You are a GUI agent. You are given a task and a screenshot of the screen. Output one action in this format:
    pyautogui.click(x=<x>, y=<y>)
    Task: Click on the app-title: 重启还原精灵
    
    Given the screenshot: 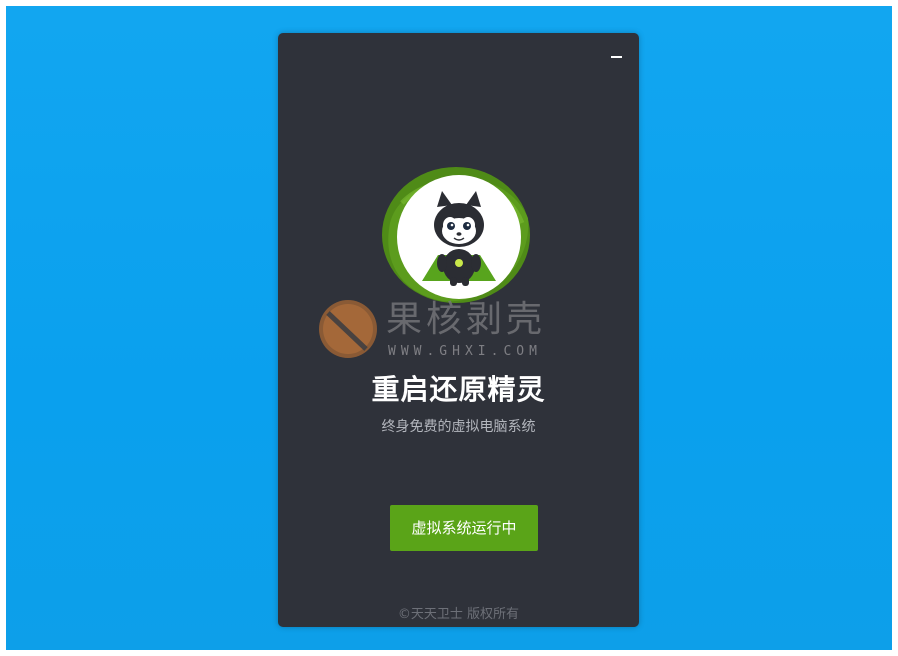 What is the action you would take?
    pyautogui.click(x=458, y=389)
    